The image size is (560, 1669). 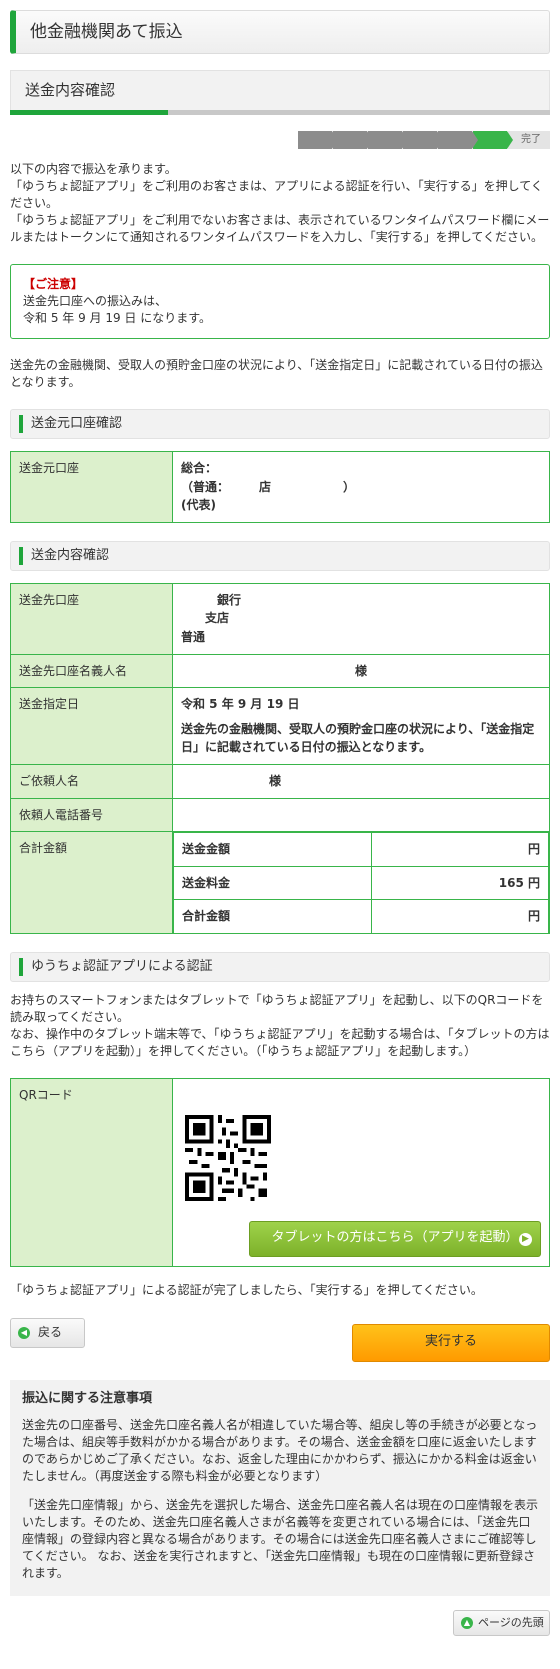 I want to click on sub-title: 送金内容確認, so click(x=280, y=90).